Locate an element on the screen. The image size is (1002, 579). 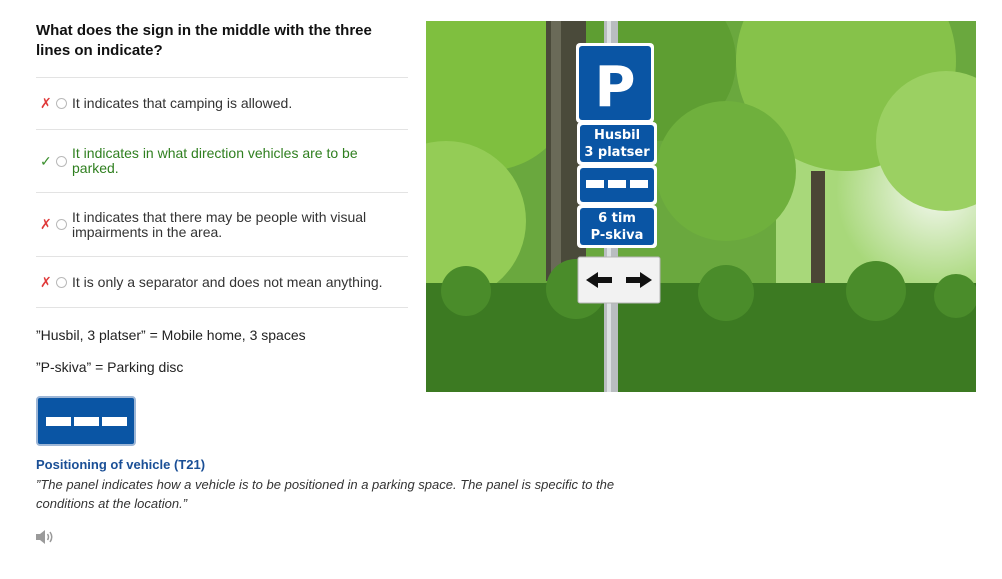
check-icon: ✓ is located at coordinates (46, 160).